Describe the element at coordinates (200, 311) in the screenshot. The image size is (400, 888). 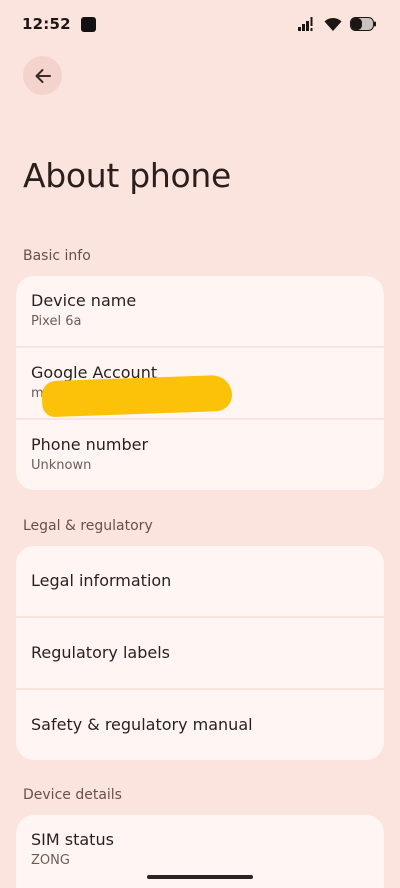
I see `device-name-row: Device name Pixel 6a` at that location.